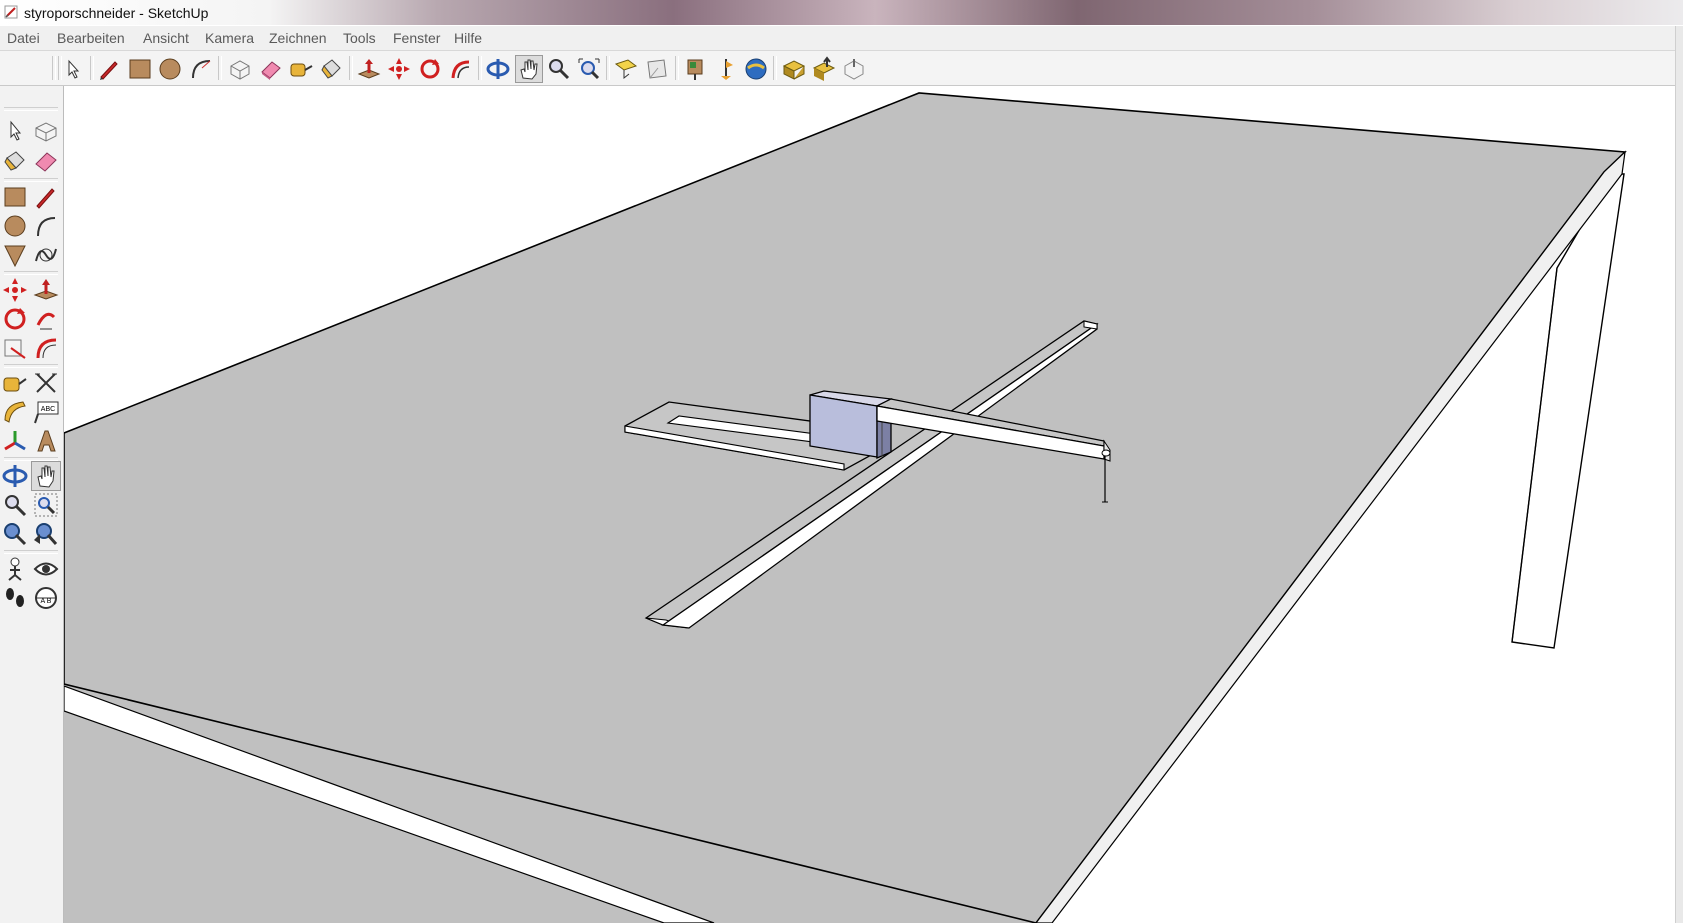 This screenshot has width=1683, height=923. I want to click on pencil-icon, so click(109, 69).